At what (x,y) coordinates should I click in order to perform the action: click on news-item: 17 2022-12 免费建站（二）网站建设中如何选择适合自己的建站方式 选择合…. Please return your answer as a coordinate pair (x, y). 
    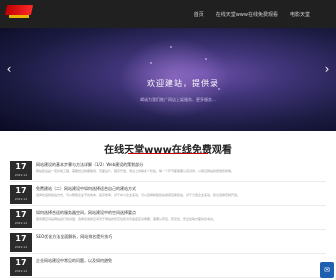
    Looking at the image, I should click on (168, 195).